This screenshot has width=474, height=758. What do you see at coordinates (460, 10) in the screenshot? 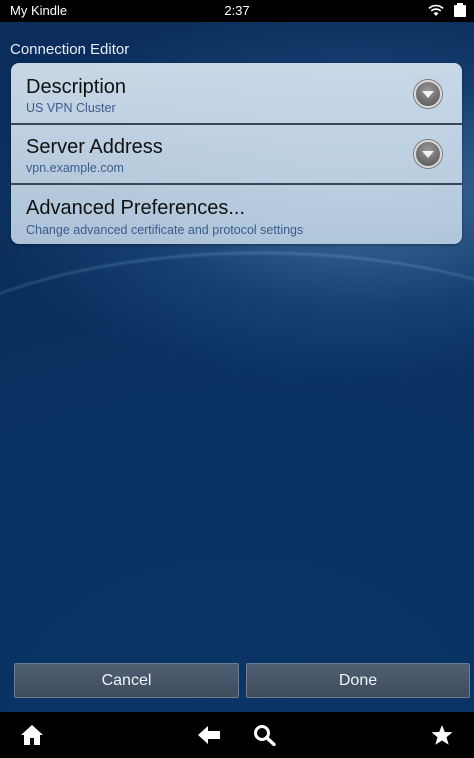
I see `battery-icon` at bounding box center [460, 10].